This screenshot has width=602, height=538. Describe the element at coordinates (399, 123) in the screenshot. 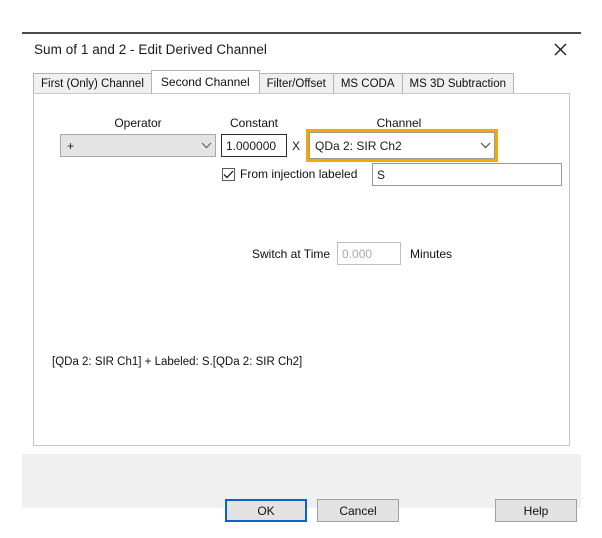

I see `channel-column-header: Channel` at that location.